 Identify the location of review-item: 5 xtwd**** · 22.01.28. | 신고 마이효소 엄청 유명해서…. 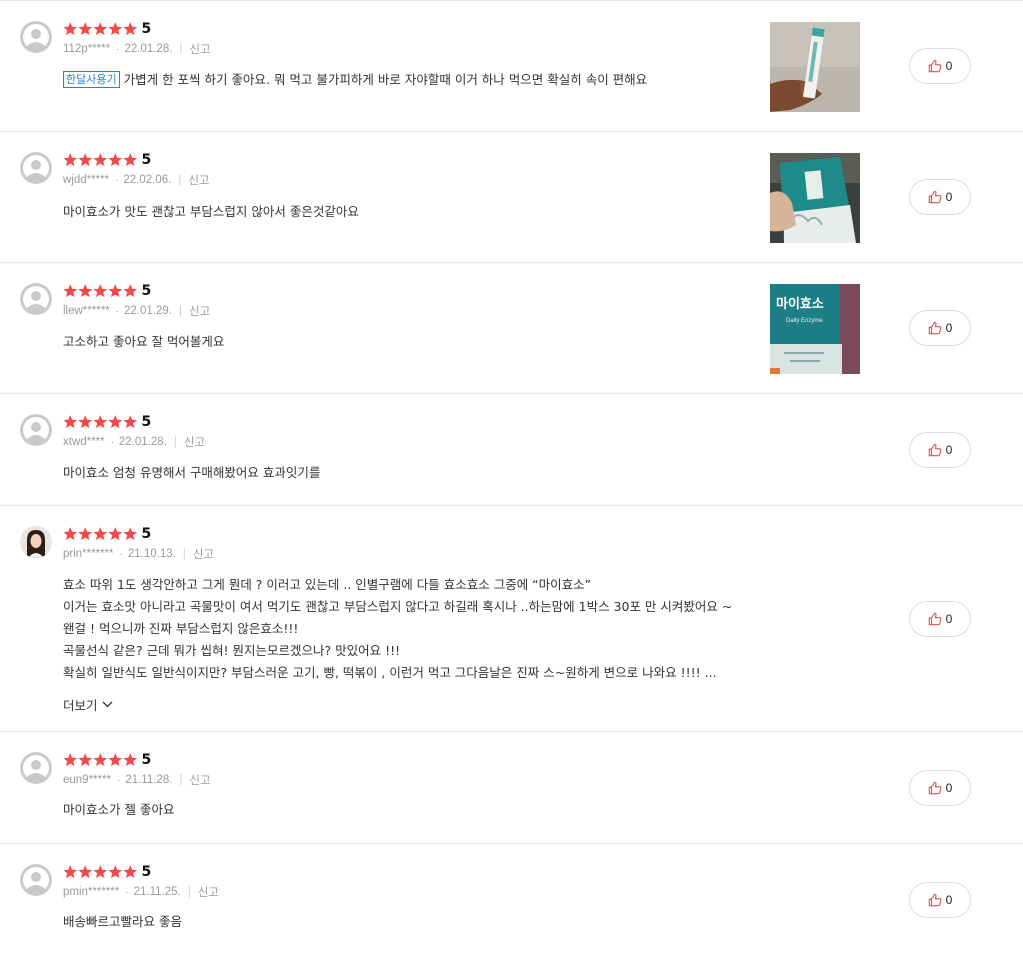
(511, 450).